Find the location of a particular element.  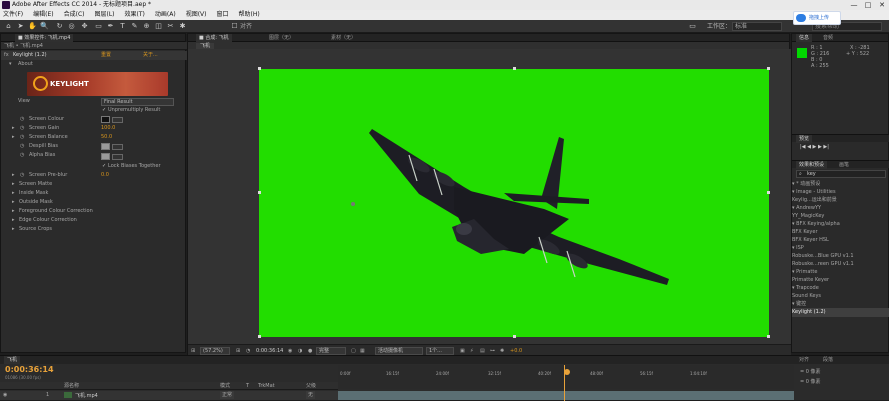

text-tool-icon: T is located at coordinates (122, 26).